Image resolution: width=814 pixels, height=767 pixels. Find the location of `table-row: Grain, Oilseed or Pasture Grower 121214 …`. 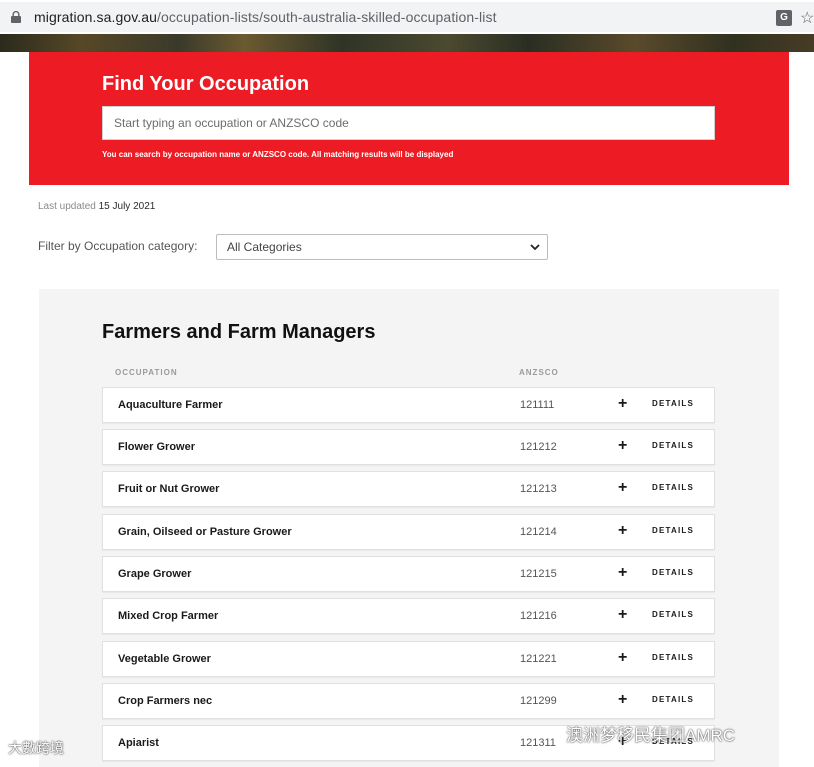

table-row: Grain, Oilseed or Pasture Grower 121214 … is located at coordinates (408, 532).